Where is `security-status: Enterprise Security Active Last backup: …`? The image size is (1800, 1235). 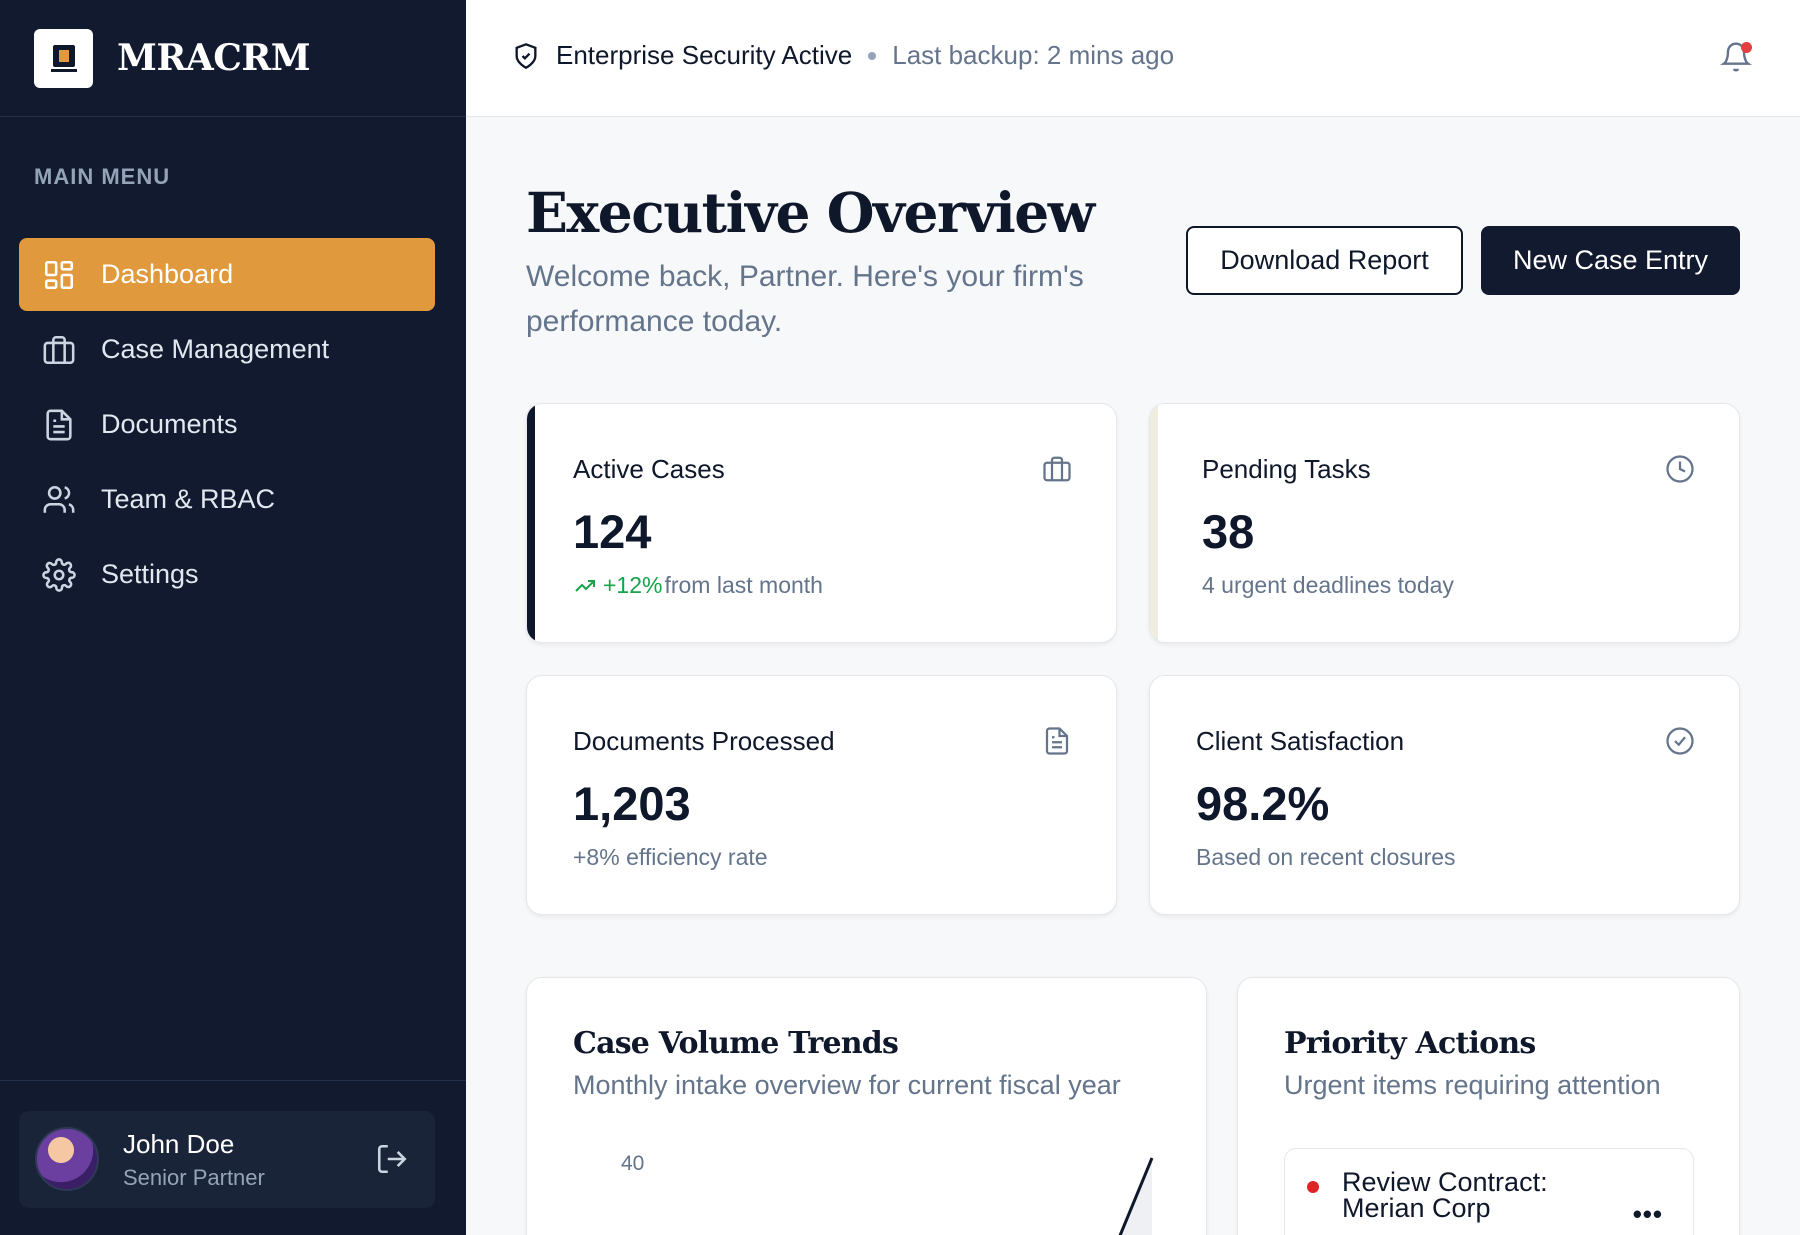
security-status: Enterprise Security Active Last backup: … is located at coordinates (843, 55).